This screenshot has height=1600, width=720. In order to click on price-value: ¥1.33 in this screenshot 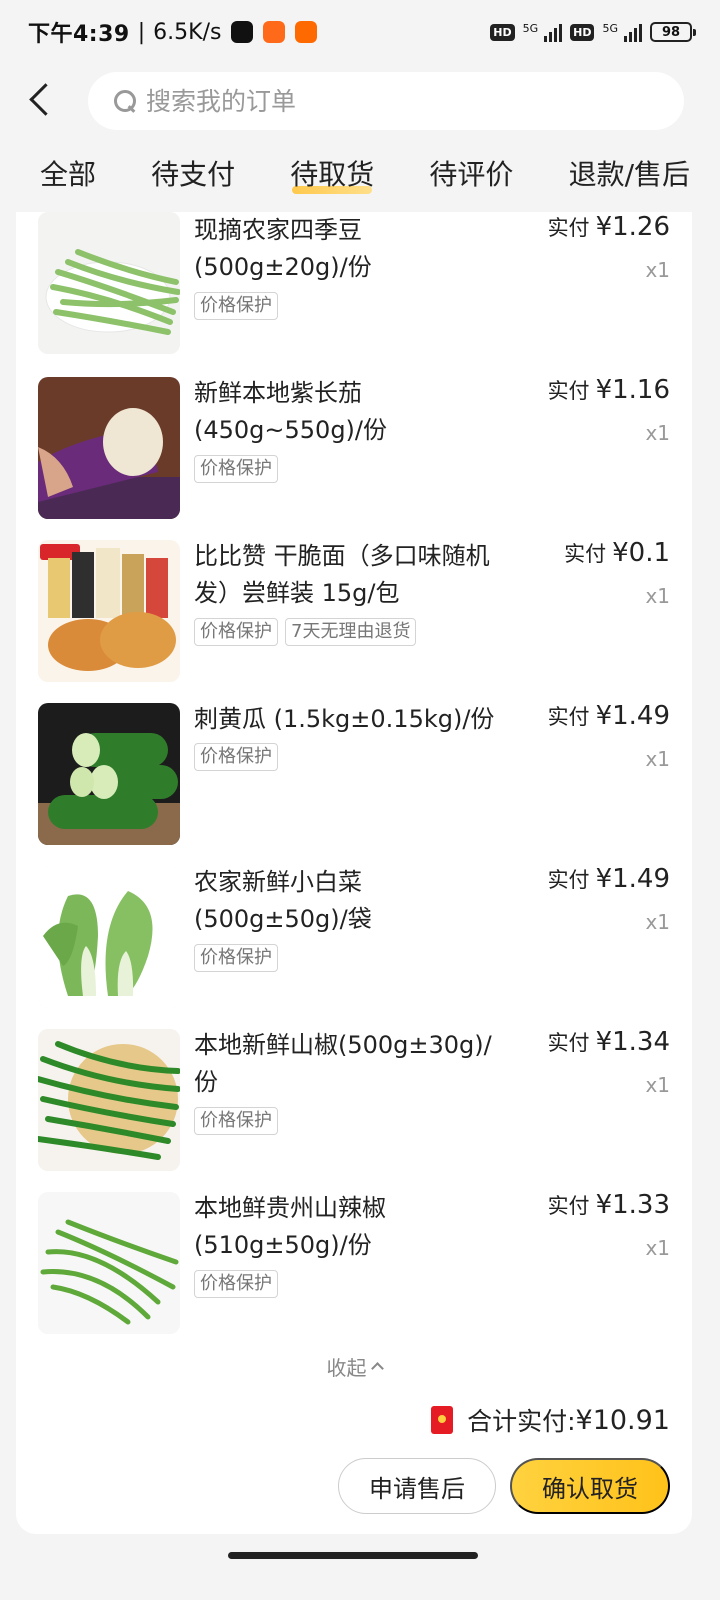, I will do `click(632, 1205)`.